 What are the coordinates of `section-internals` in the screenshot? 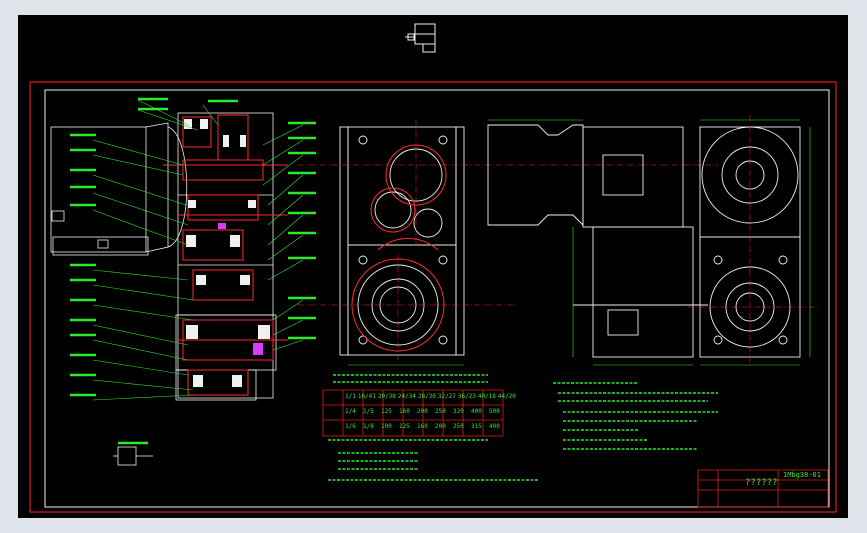 It's located at (225, 255).